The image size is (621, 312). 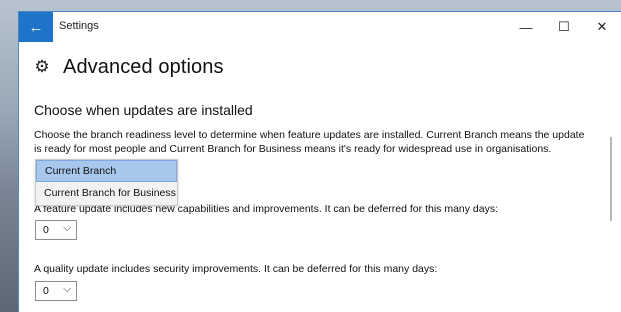 What do you see at coordinates (46, 291) in the screenshot?
I see `quality-update-defer-value: 0` at bounding box center [46, 291].